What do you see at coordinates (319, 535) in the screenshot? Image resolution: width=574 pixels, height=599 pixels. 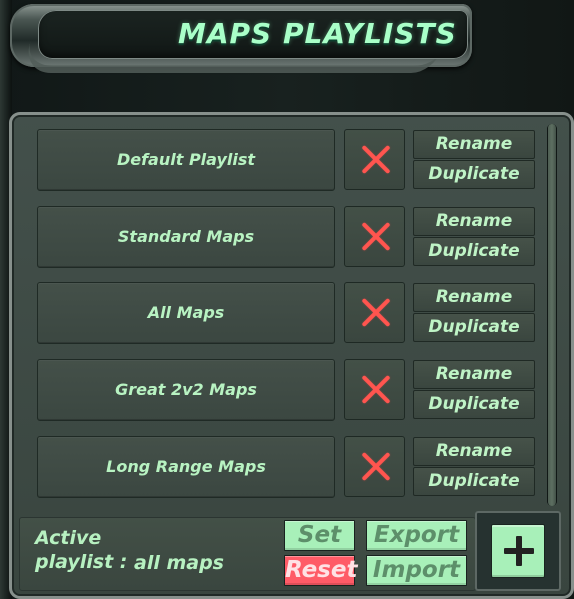 I see `set-button: Set` at bounding box center [319, 535].